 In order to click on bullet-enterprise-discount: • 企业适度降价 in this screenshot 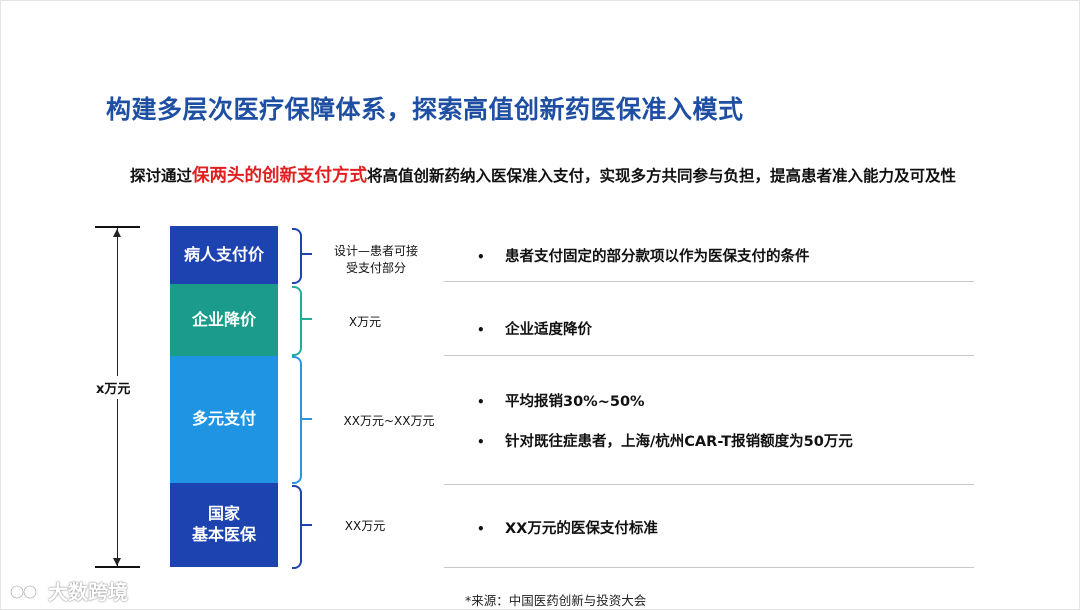, I will do `click(534, 328)`.